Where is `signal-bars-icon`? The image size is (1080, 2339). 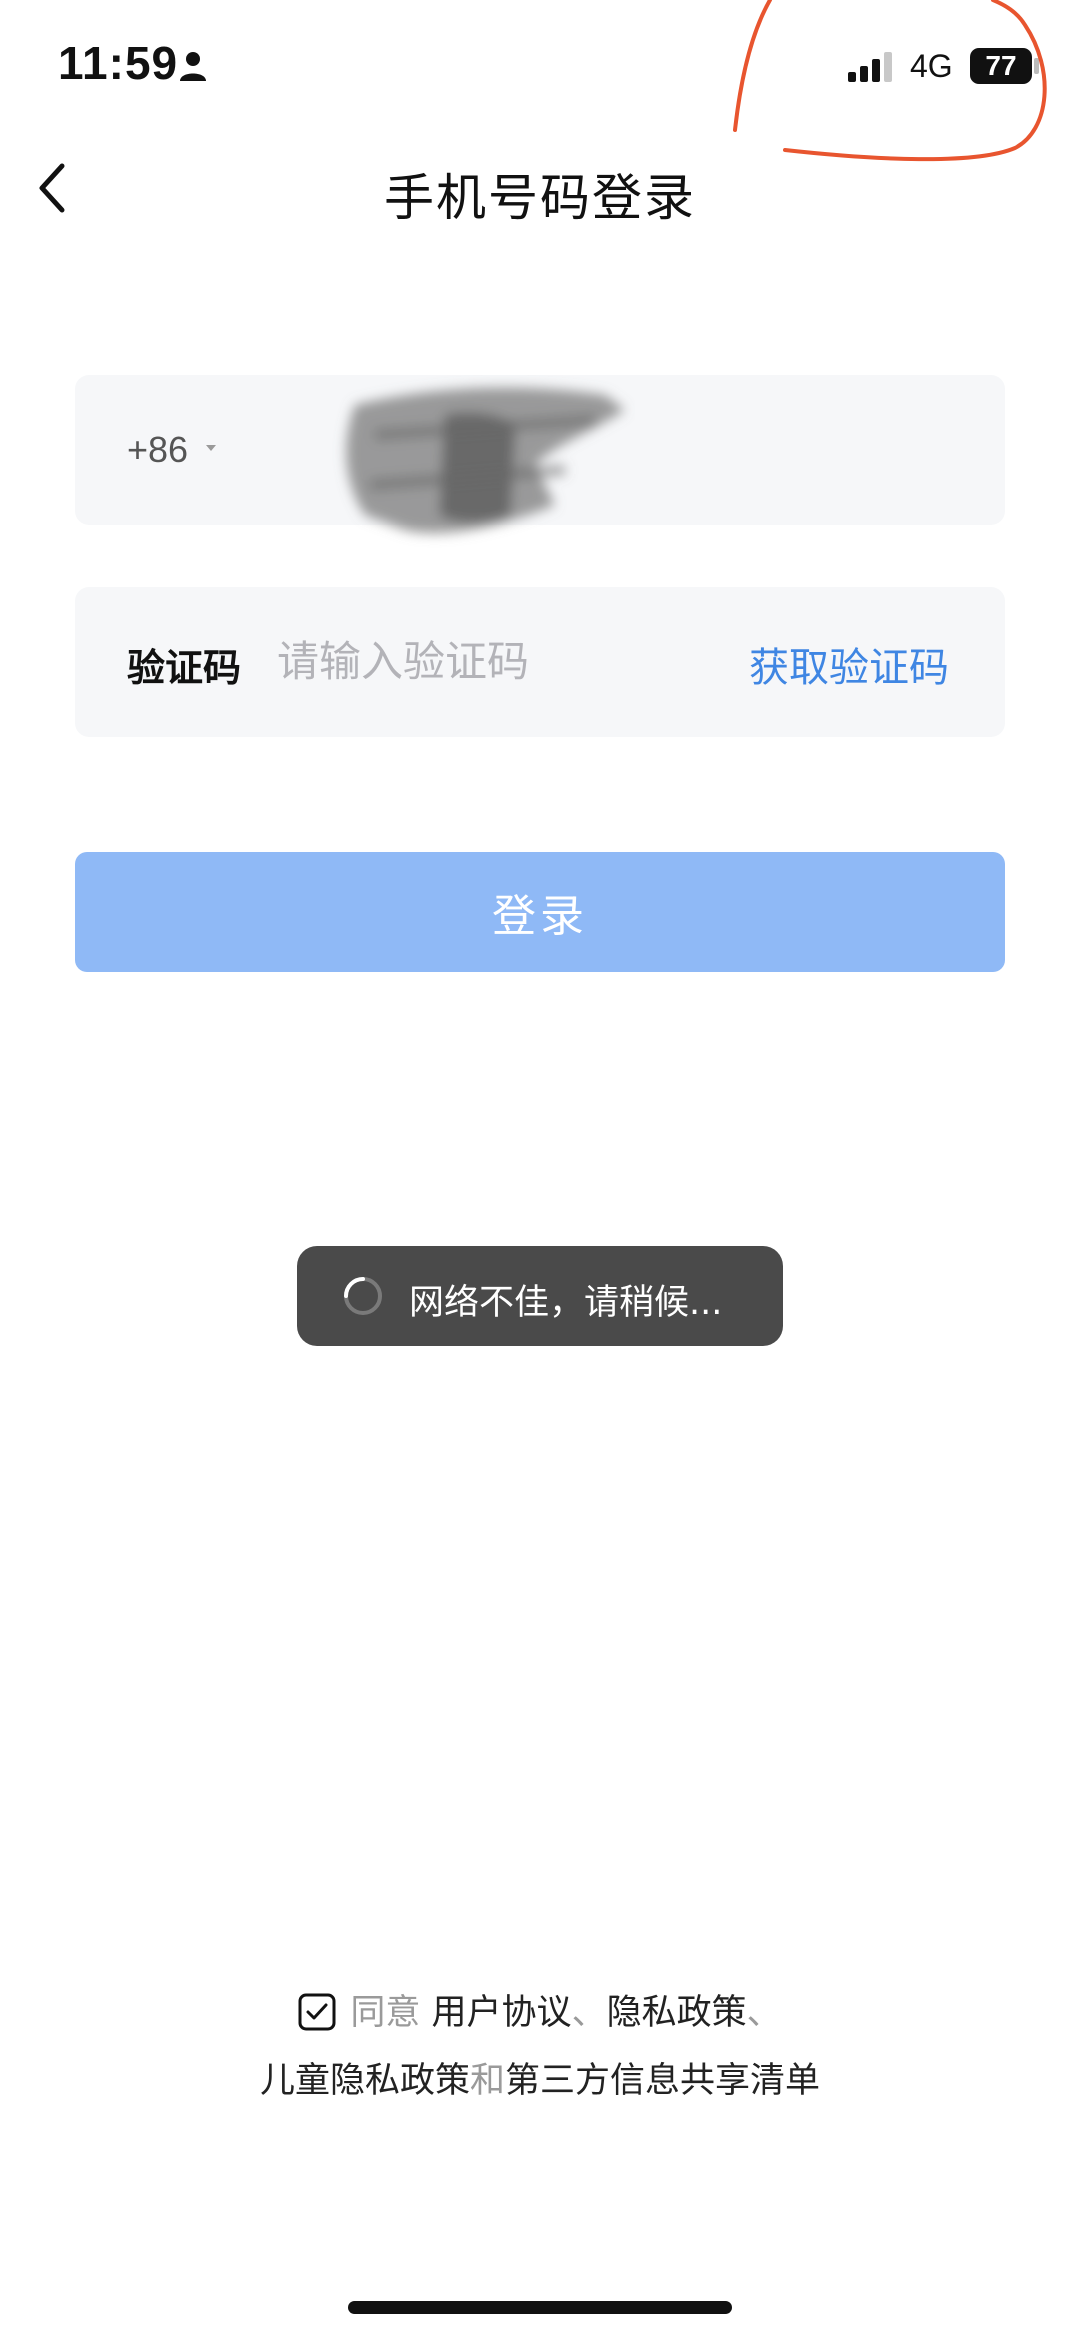 signal-bars-icon is located at coordinates (870, 67).